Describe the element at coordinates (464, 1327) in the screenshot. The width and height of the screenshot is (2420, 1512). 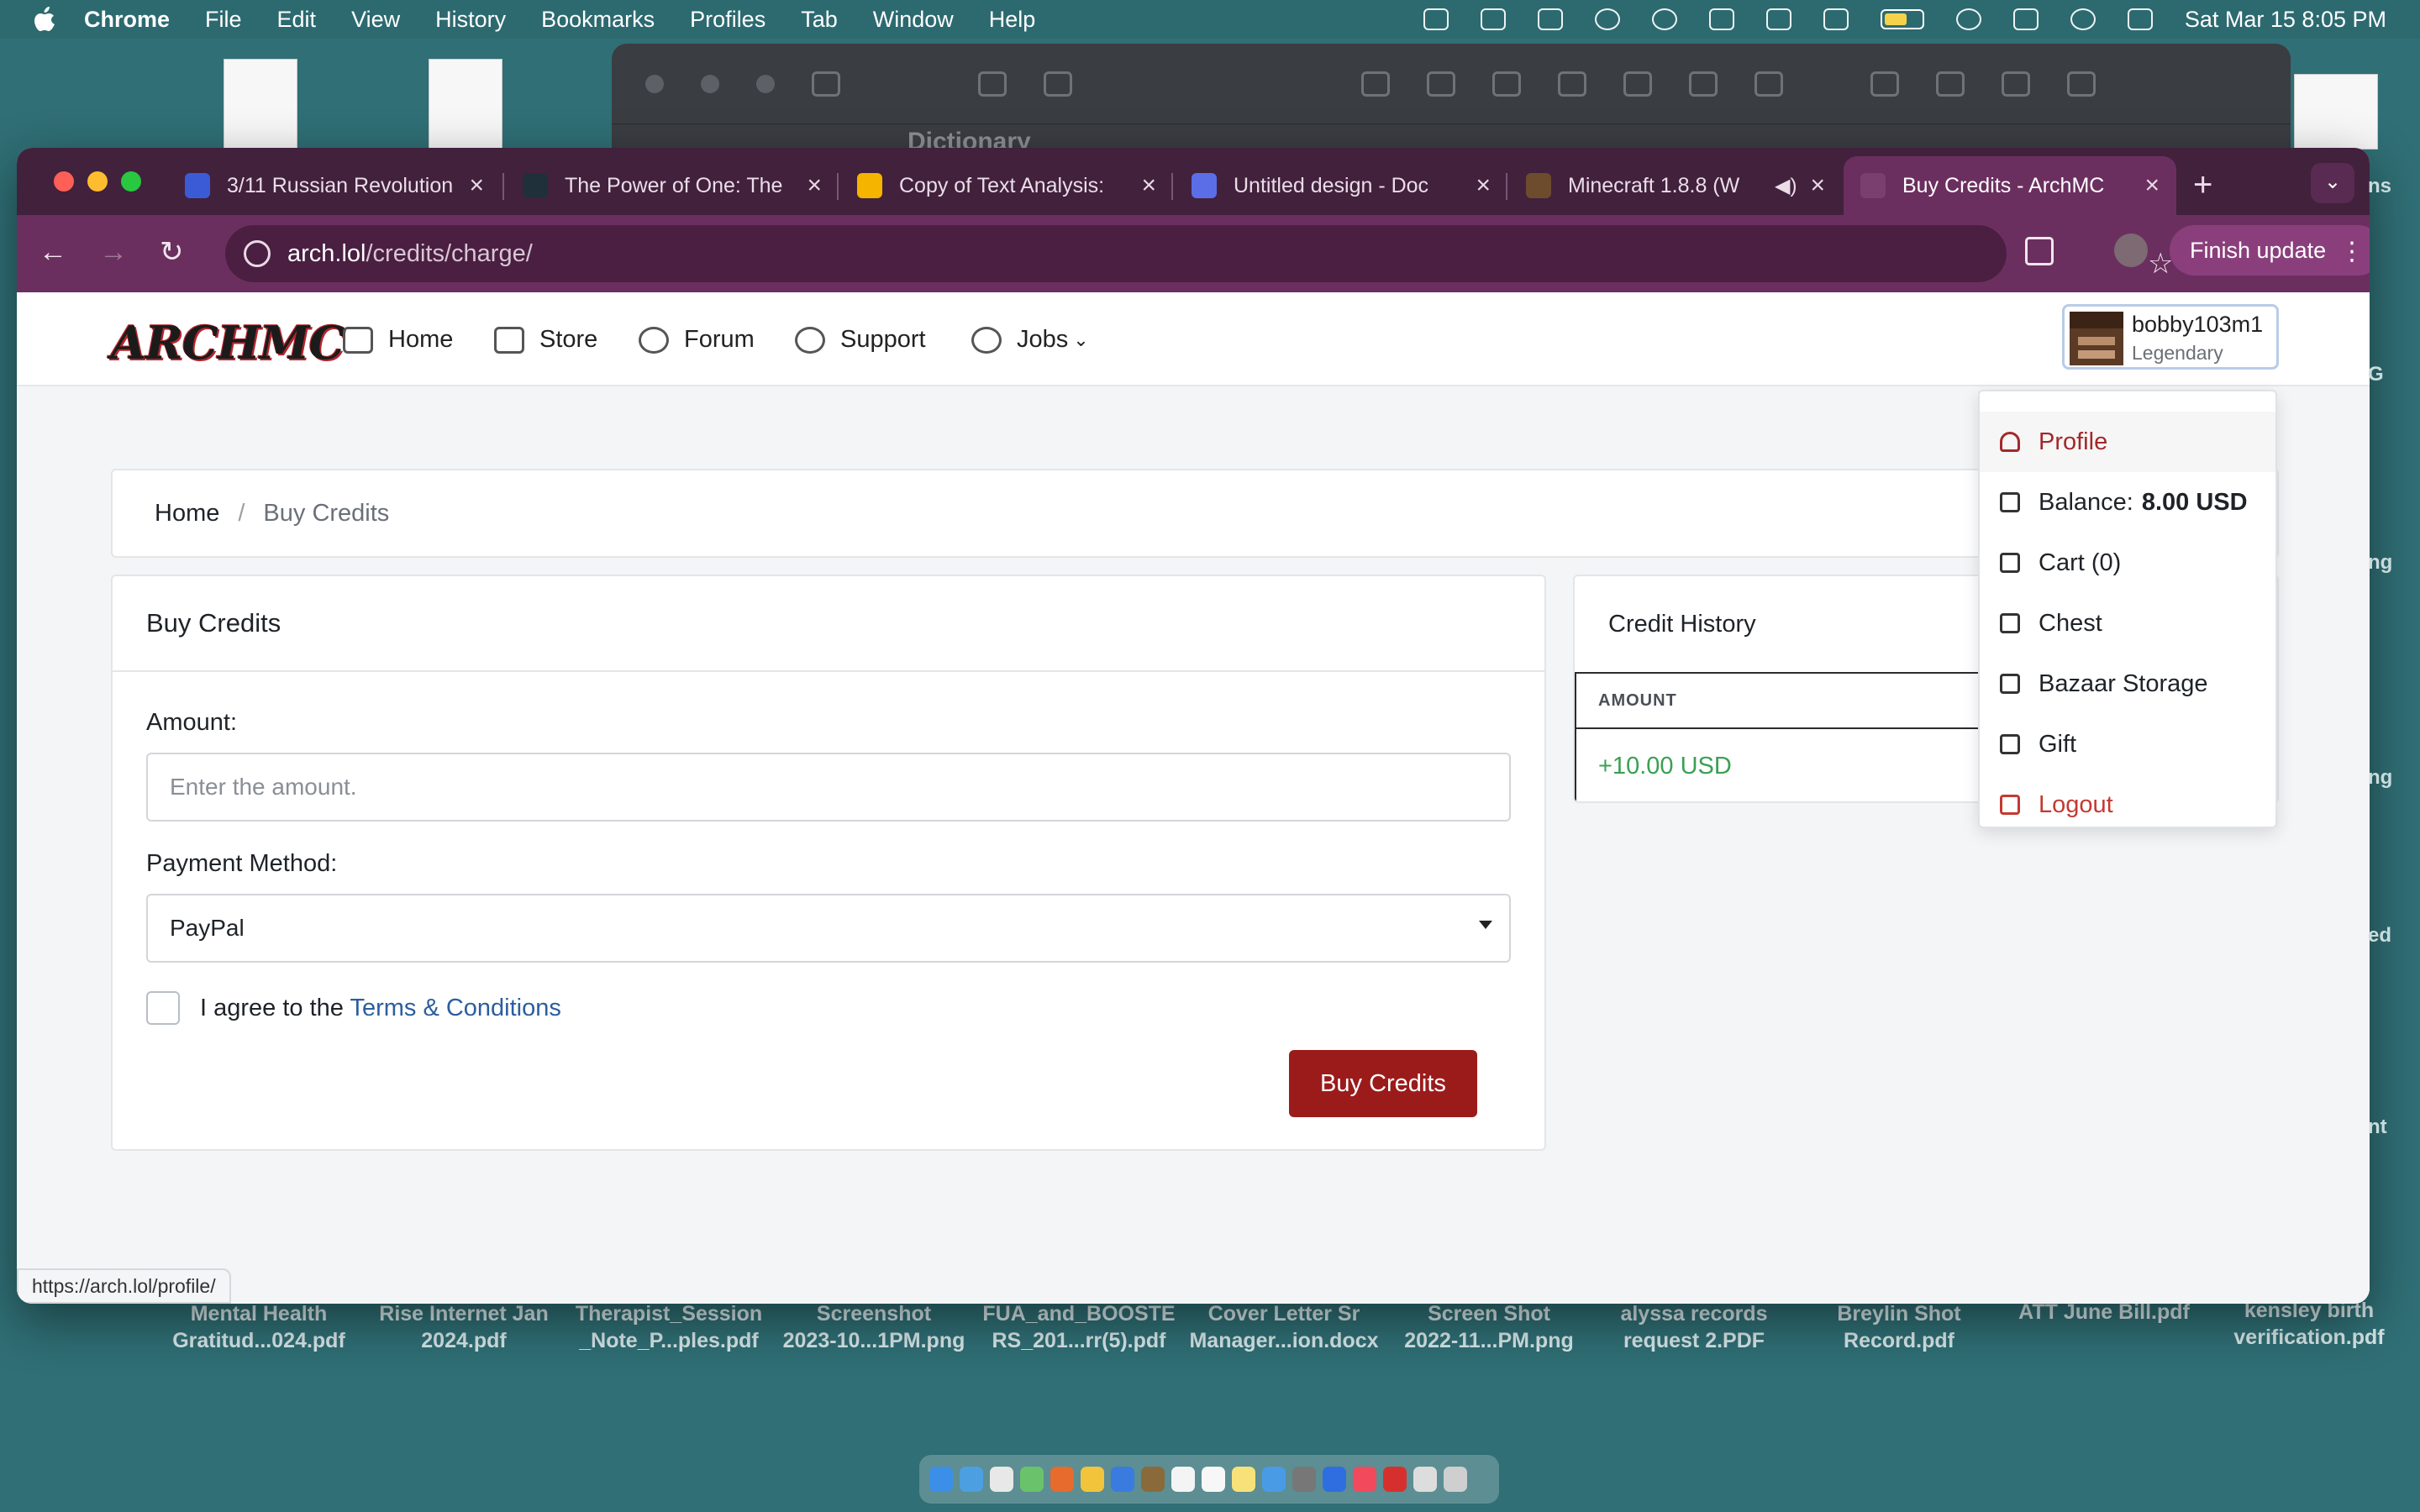
I see `desktop-file: Rise Internet Jan 2024.pdf` at that location.